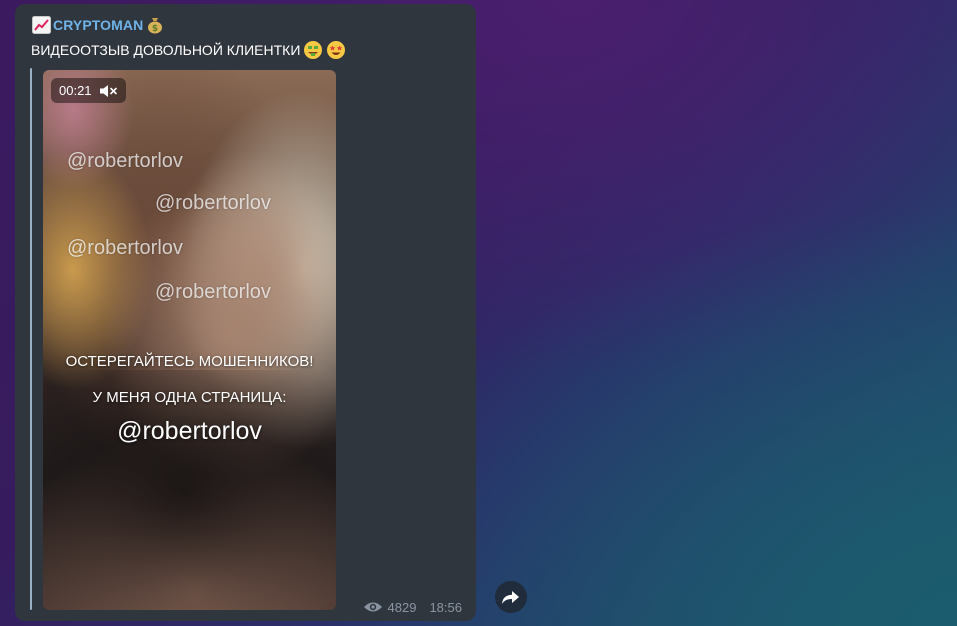 The height and width of the screenshot is (626, 957). What do you see at coordinates (31, 339) in the screenshot?
I see `quote-bar` at bounding box center [31, 339].